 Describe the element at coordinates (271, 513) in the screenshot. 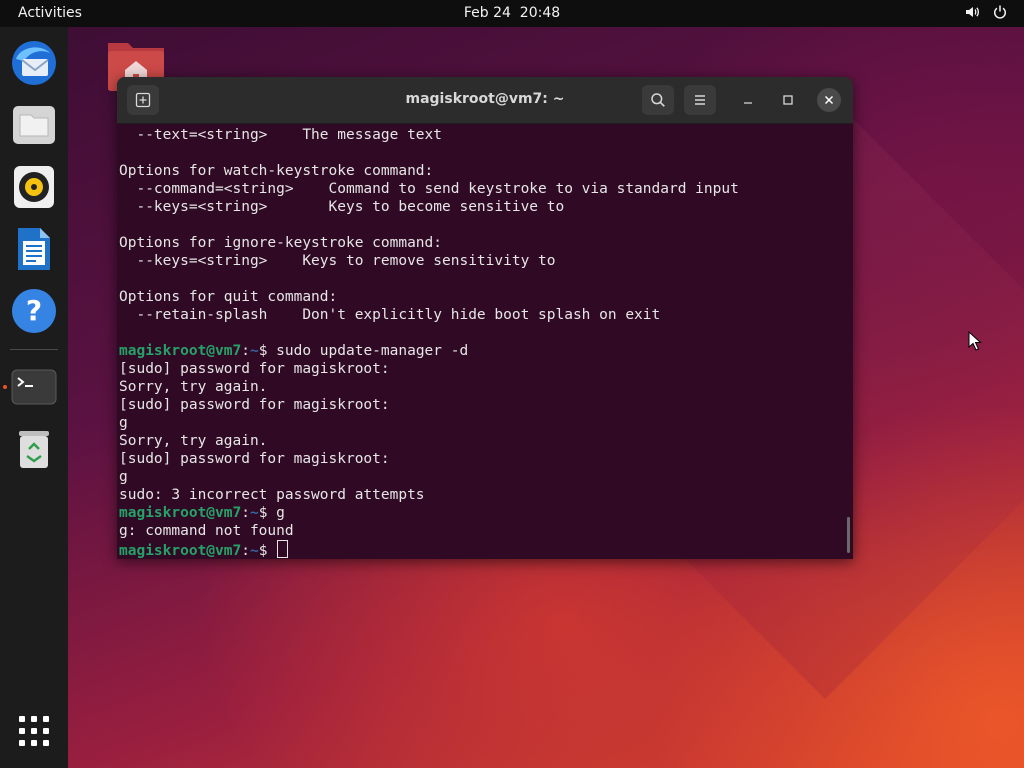

I see `prompt-command: $ g` at that location.